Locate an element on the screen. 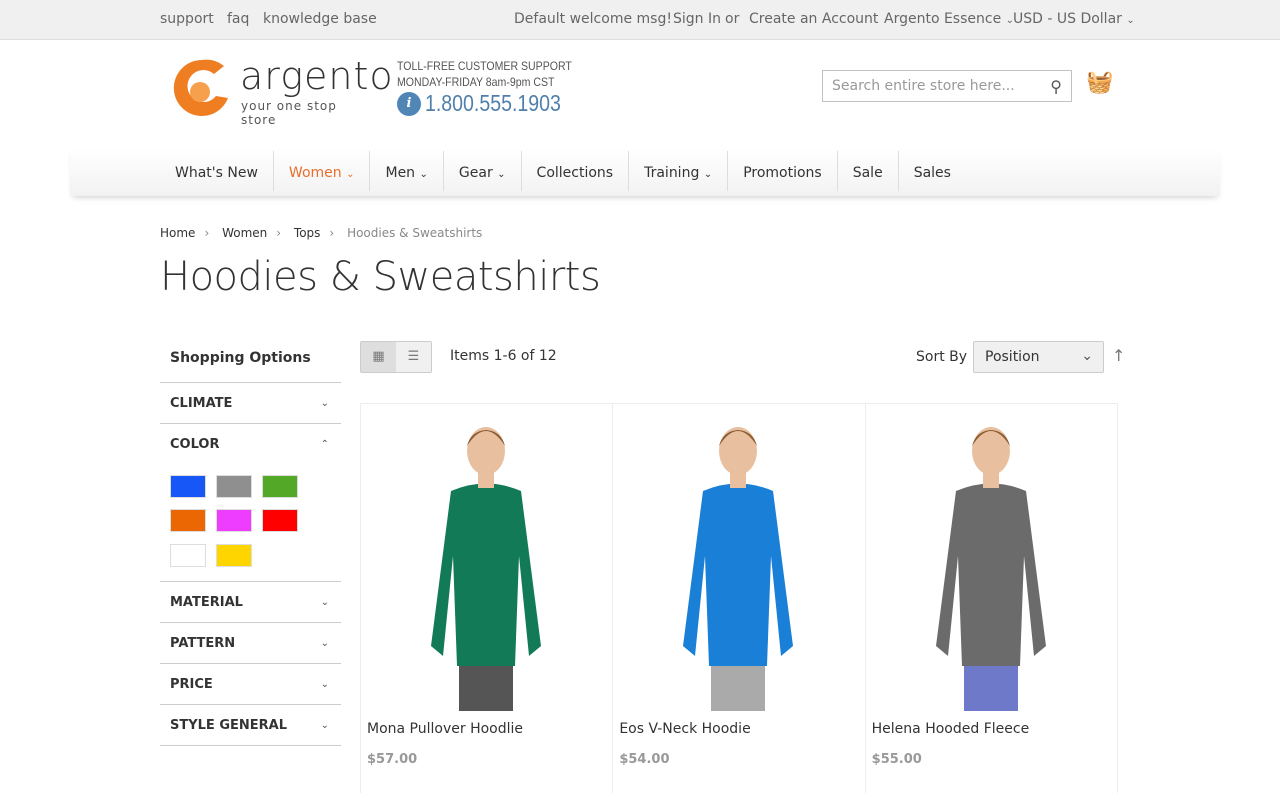 Image resolution: width=1280 pixels, height=793 pixels. product-card: Mona Pullover Hoodlie $57.00 is located at coordinates (487, 598).